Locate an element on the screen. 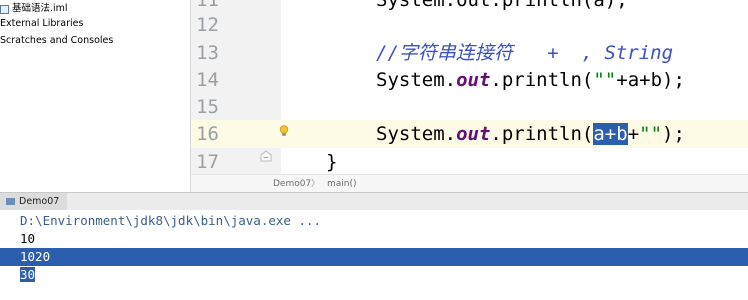 Image resolution: width=748 pixels, height=300 pixels. fold-marker-icon is located at coordinates (266, 156).